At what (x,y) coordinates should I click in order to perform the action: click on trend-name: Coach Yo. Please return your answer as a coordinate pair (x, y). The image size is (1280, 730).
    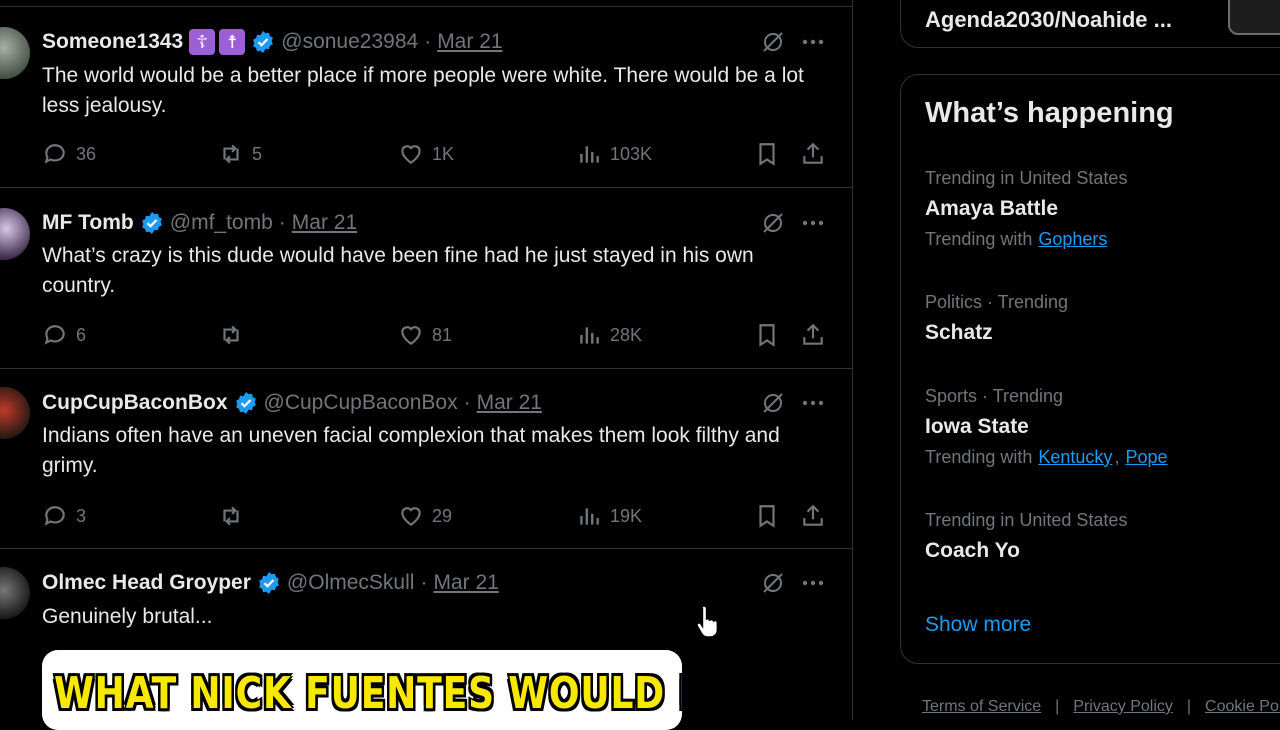
    Looking at the image, I should click on (1095, 551).